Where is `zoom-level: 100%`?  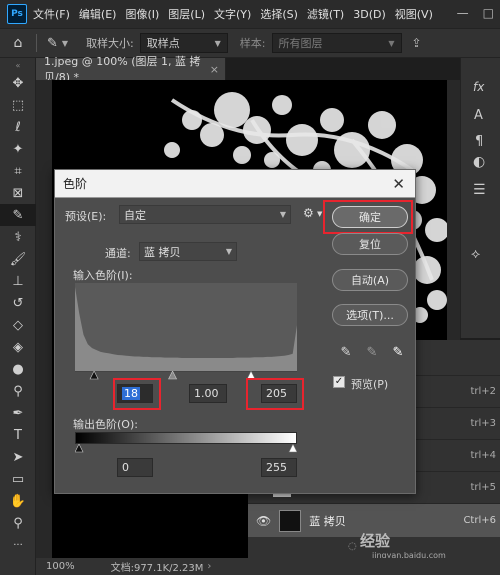
zoom-level: 100% is located at coordinates (60, 566).